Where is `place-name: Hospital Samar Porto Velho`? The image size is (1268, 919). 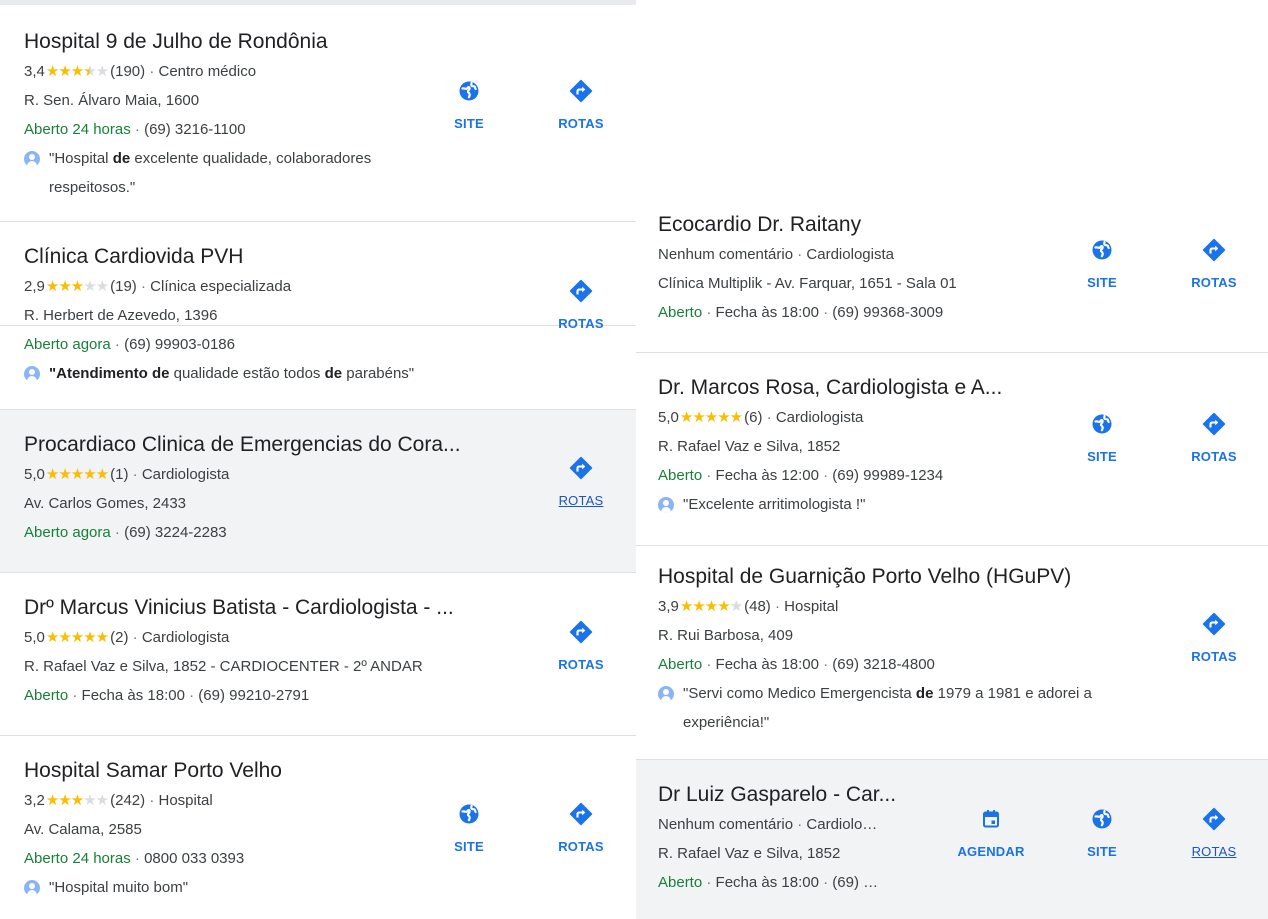
place-name: Hospital Samar Porto Velho is located at coordinates (230, 771).